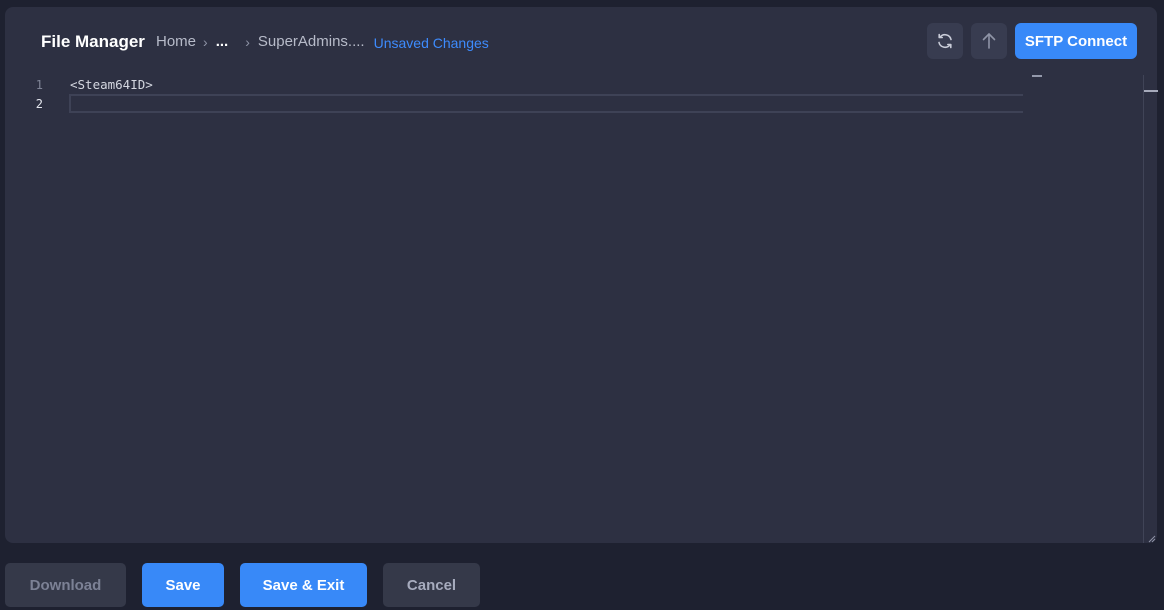 The height and width of the screenshot is (610, 1164). I want to click on save-and-exit-button: Save & Exit, so click(303, 585).